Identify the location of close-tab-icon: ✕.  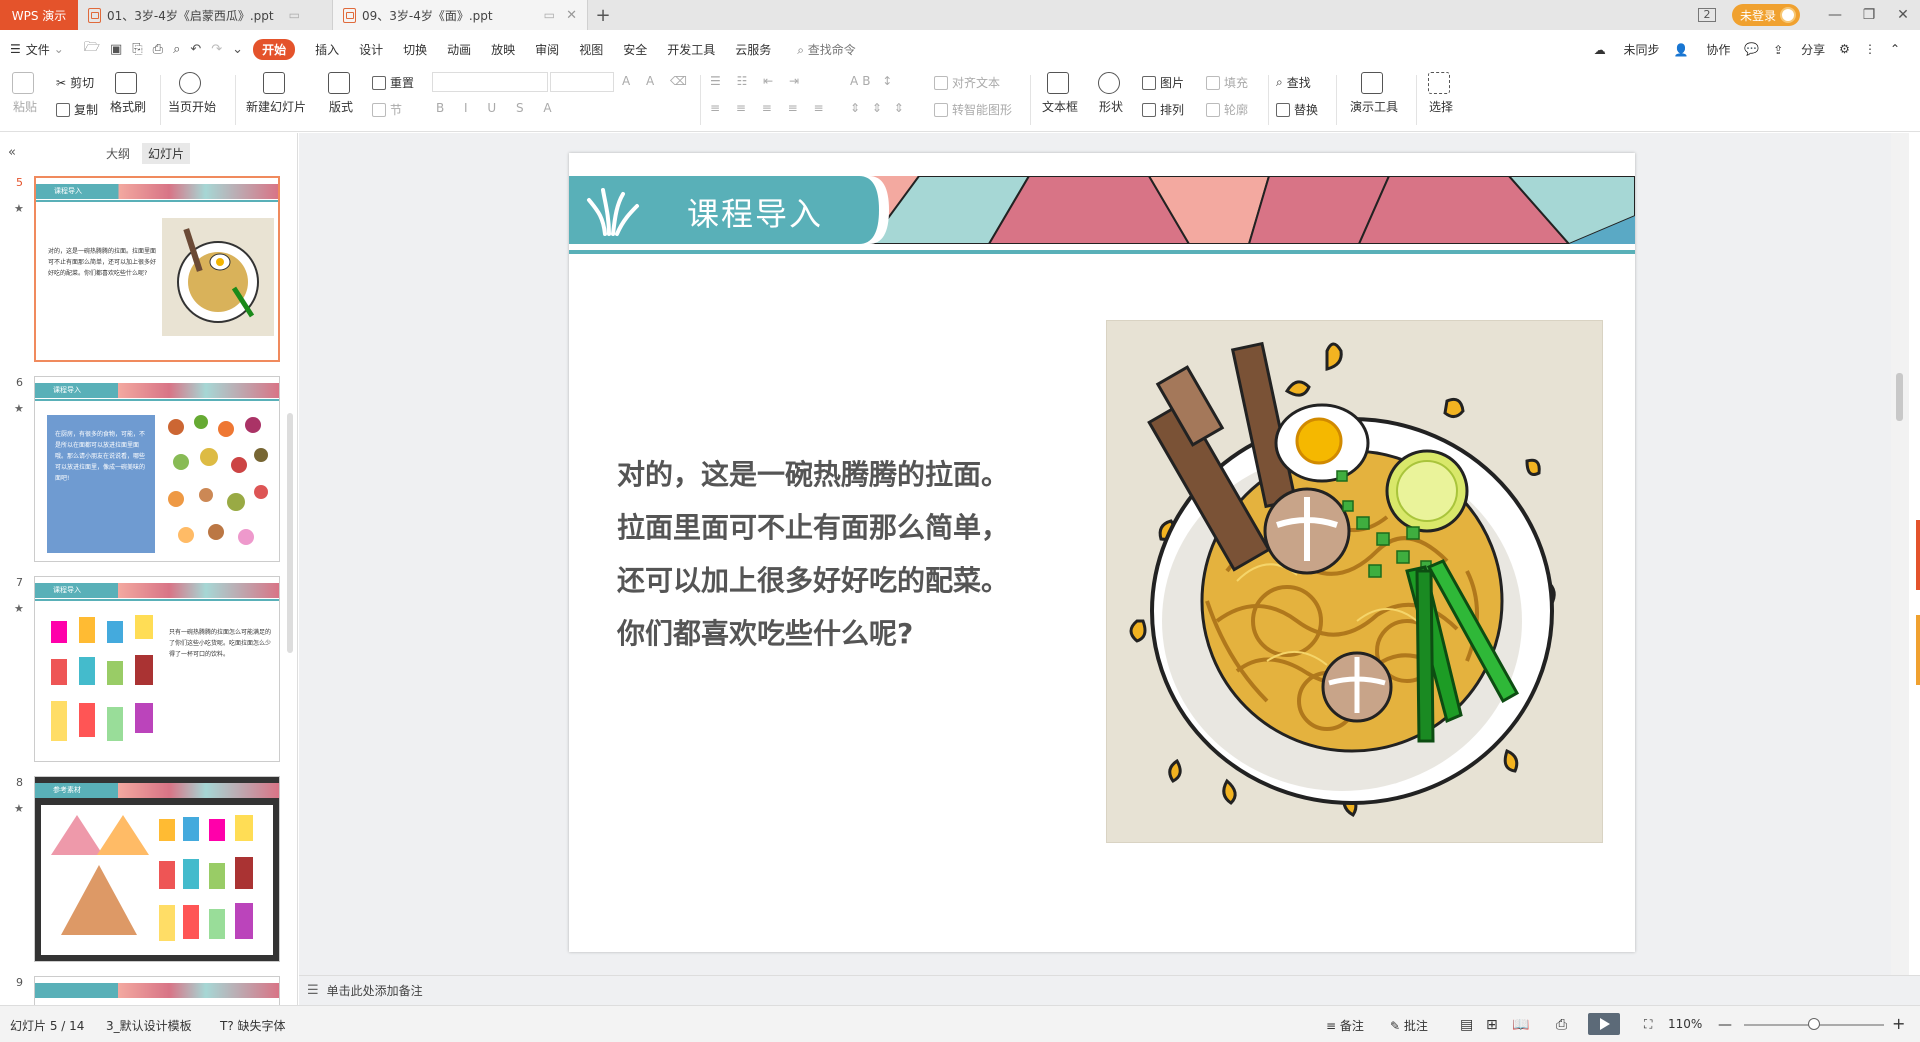
(571, 15).